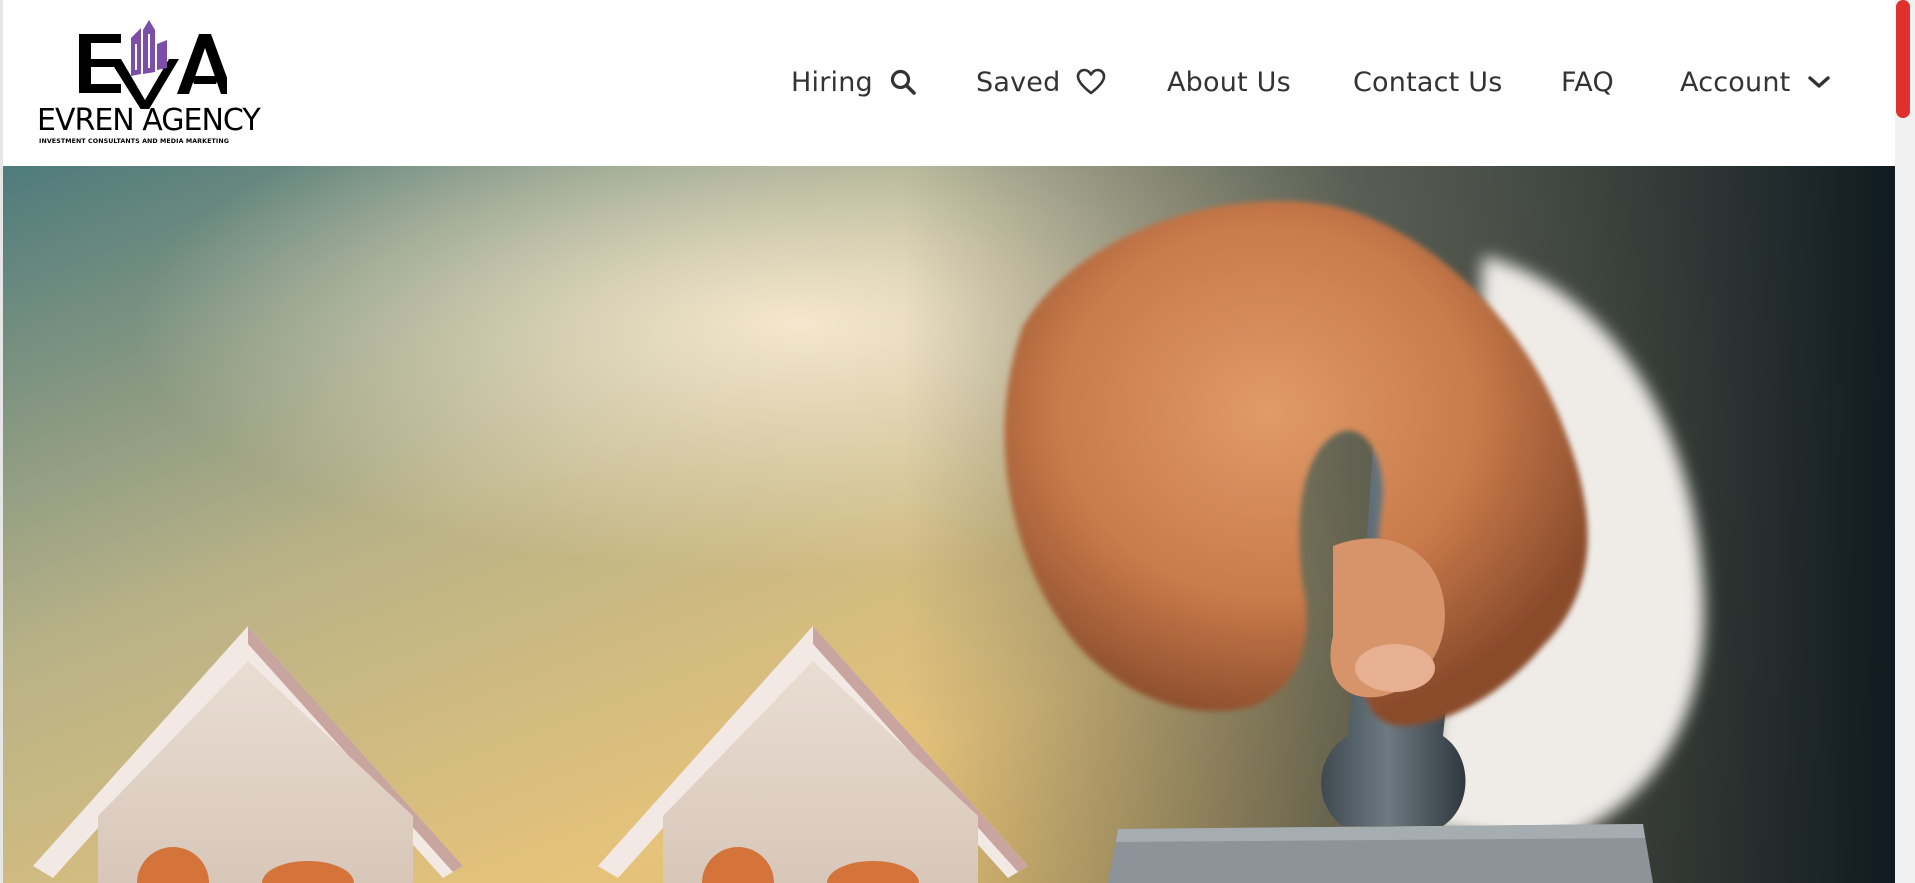  I want to click on page-scrollbar, so click(1905, 441).